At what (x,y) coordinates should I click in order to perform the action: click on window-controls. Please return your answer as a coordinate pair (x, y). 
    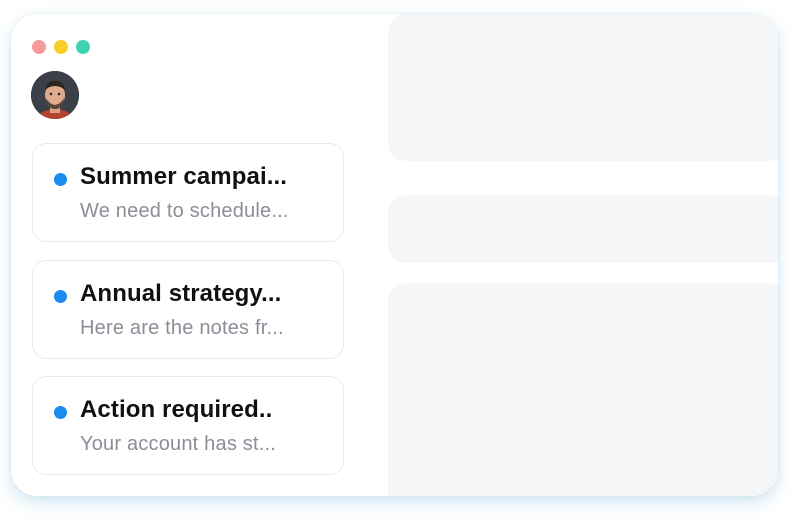
    Looking at the image, I should click on (61, 47).